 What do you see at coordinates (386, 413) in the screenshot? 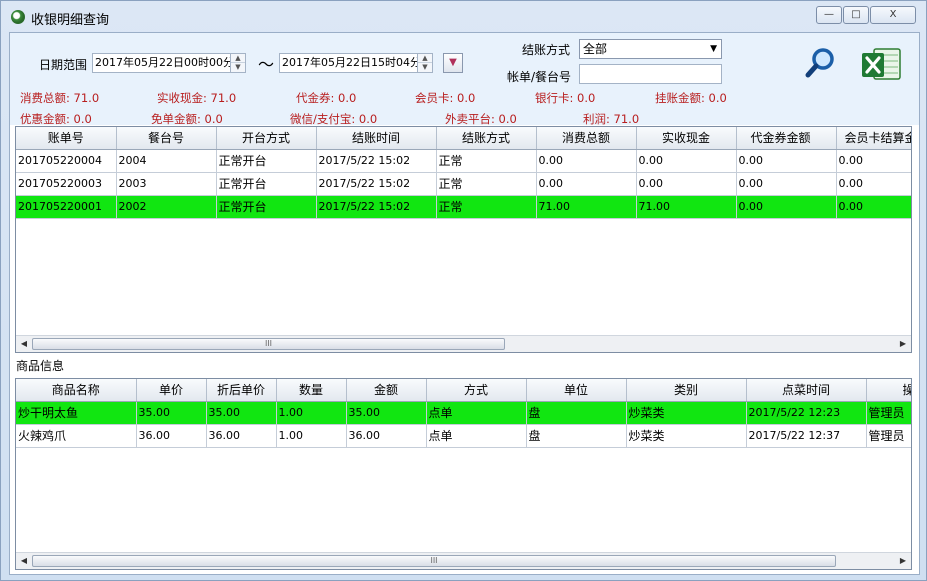
I see `cell-amount: 35.00` at bounding box center [386, 413].